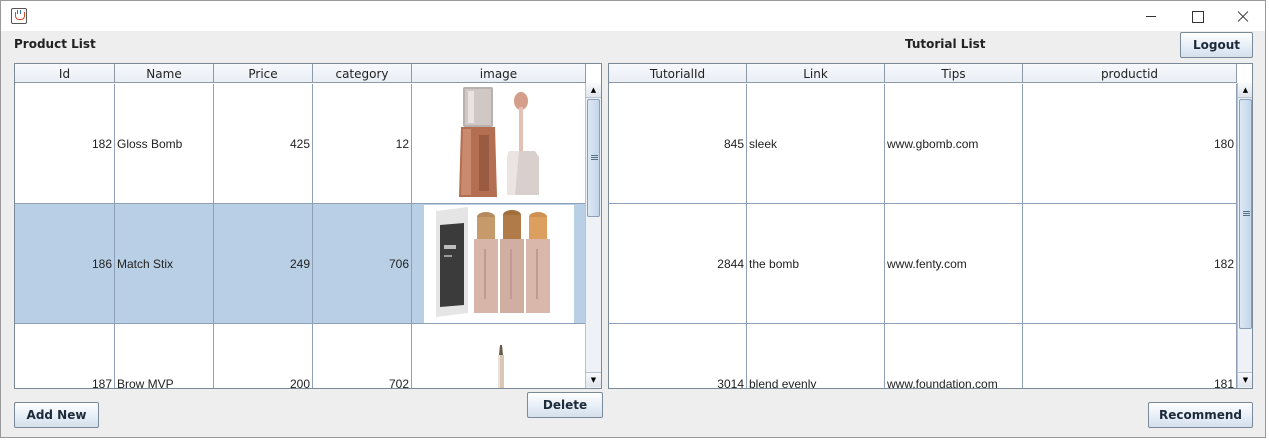 This screenshot has width=1269, height=443. I want to click on lip-gloss-product-image, so click(498, 143).